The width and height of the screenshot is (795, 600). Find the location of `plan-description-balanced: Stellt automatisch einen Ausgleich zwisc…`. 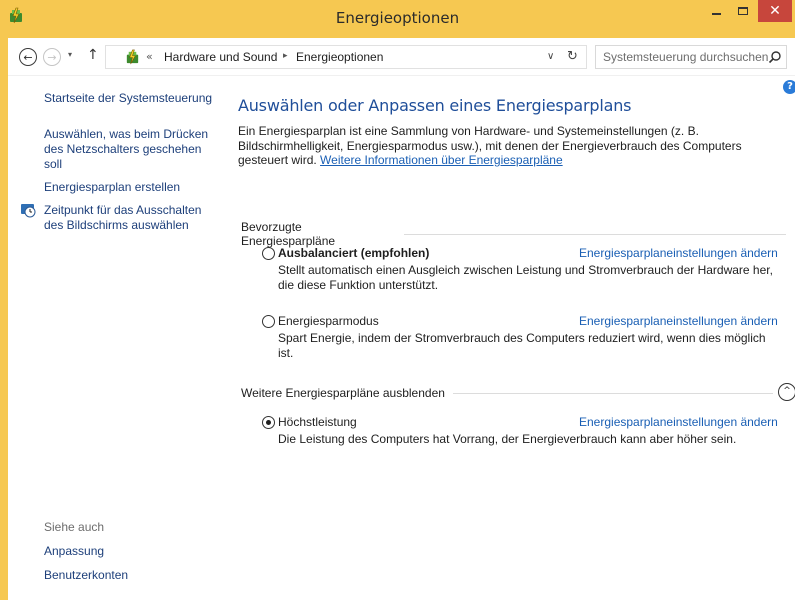

plan-description-balanced: Stellt automatisch einen Ausgleich zwisc… is located at coordinates (525, 277).